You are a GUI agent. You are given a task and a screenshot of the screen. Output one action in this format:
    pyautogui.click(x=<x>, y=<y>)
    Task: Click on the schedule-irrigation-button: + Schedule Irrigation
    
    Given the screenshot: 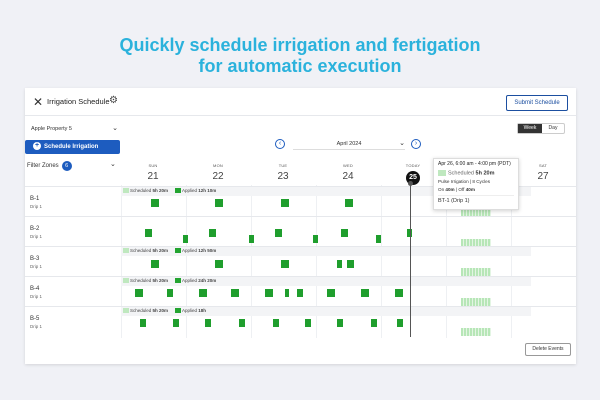 What is the action you would take?
    pyautogui.click(x=72, y=147)
    